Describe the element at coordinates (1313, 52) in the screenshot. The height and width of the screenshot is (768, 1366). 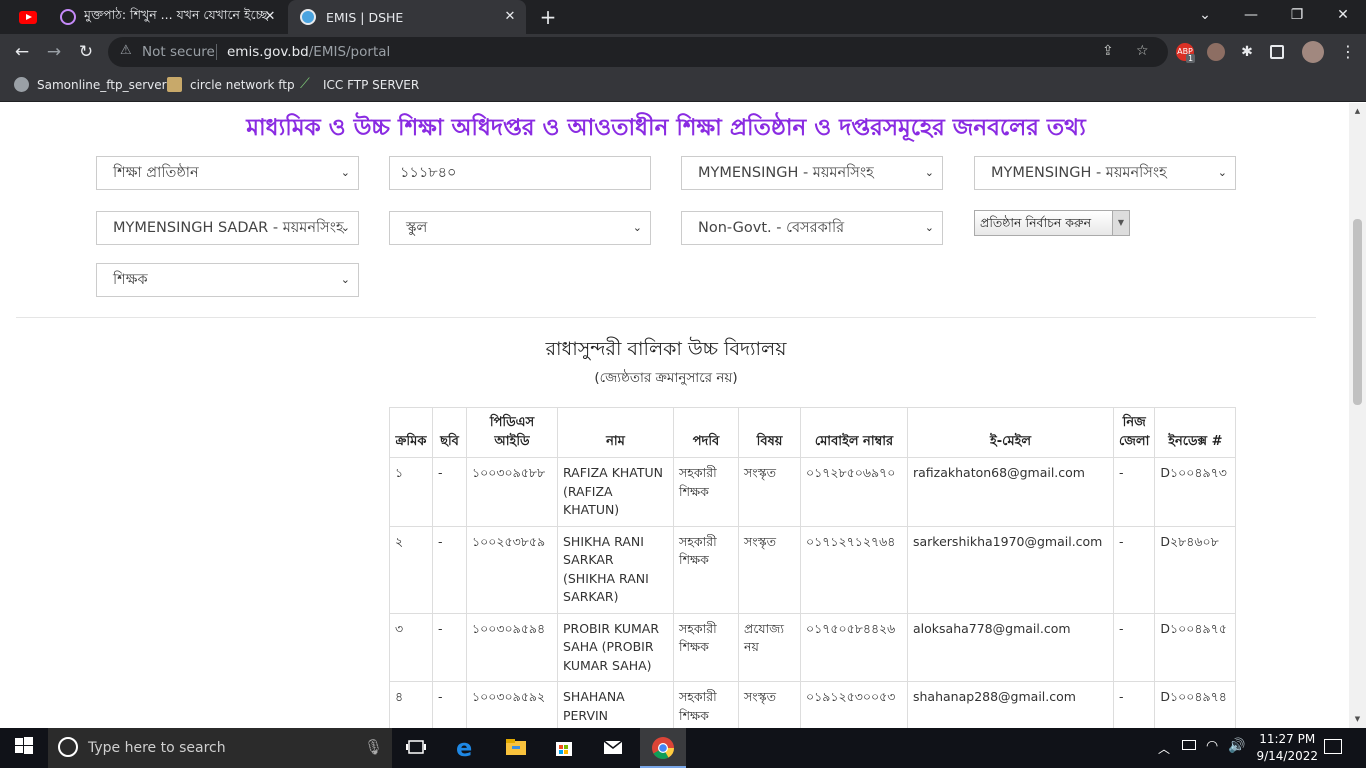
I see `avatar` at that location.